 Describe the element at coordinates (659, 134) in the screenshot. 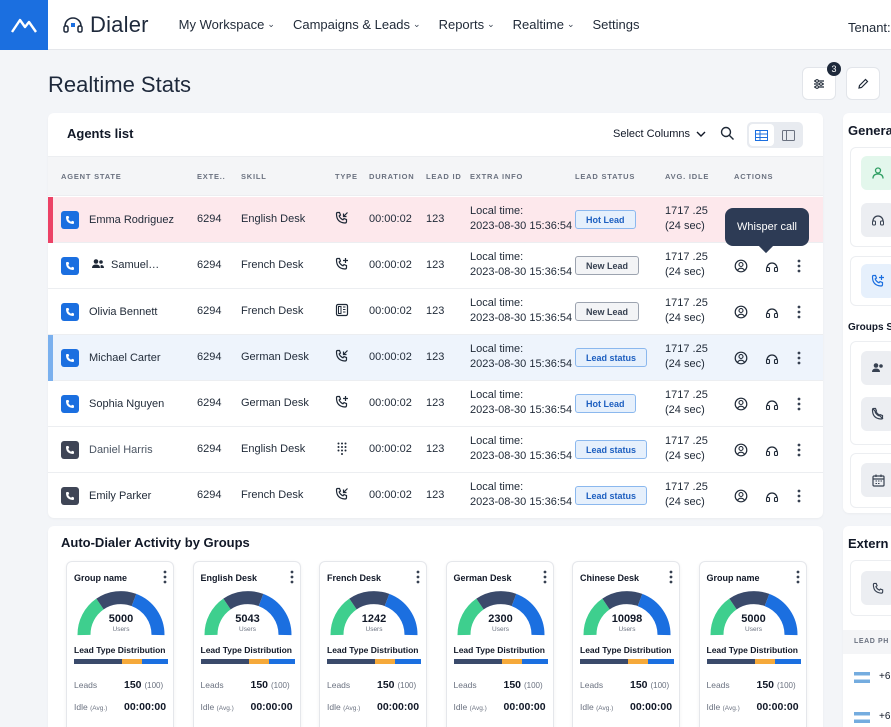

I see `select-columns-dropdown: Select Columns` at that location.